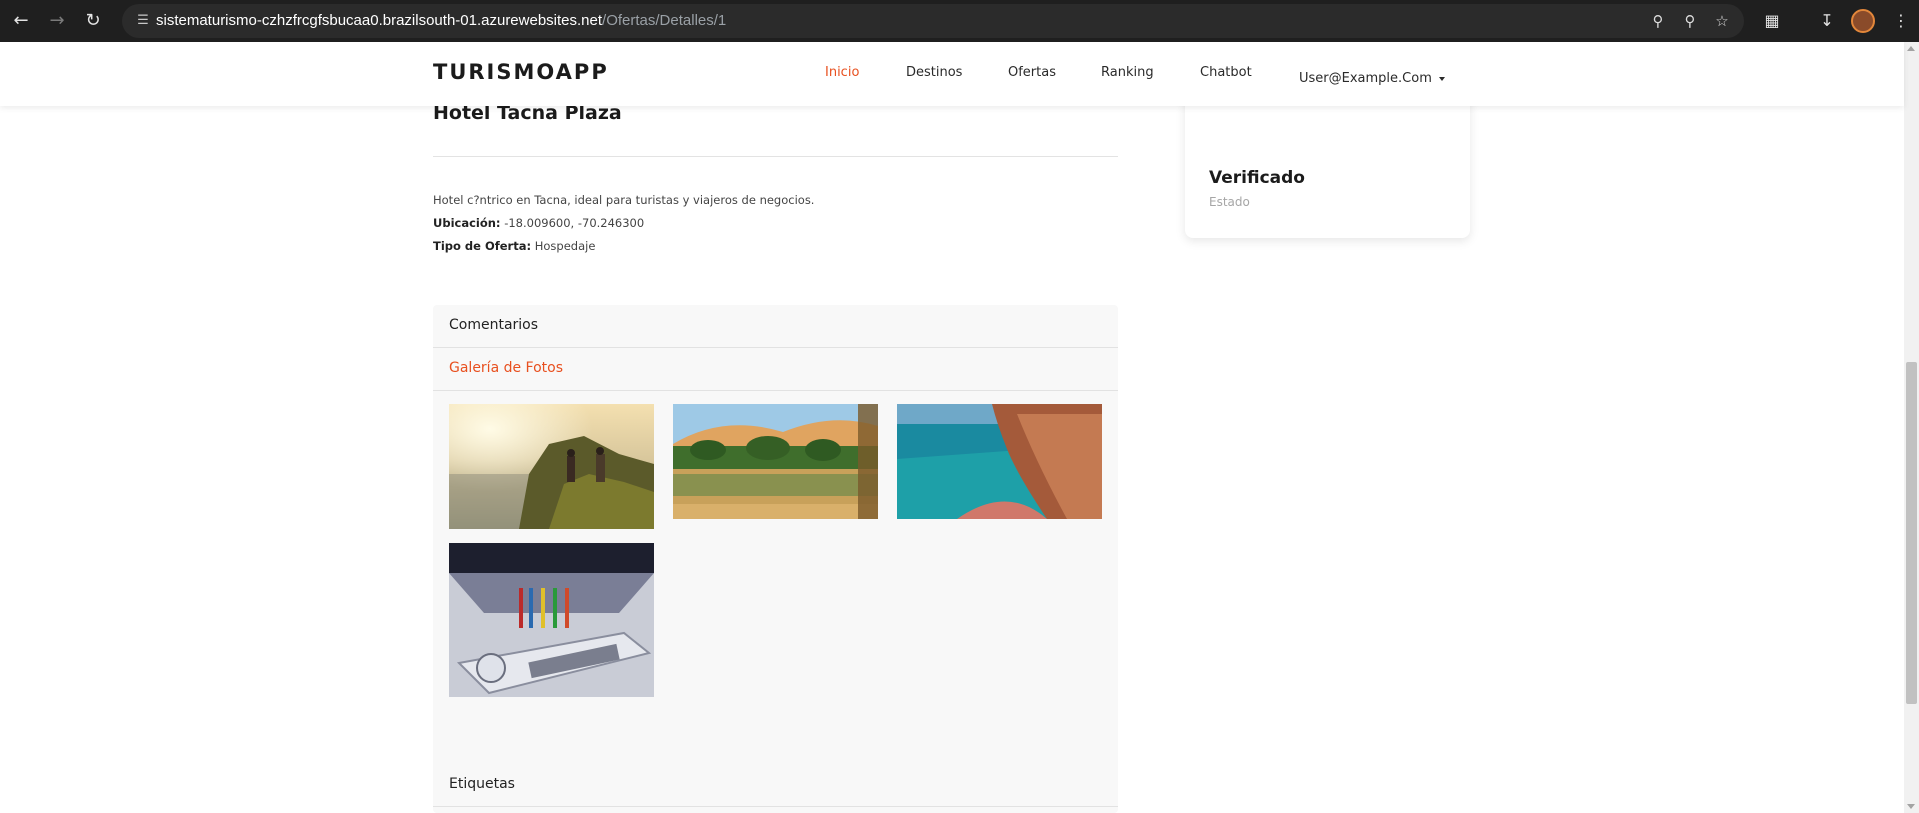  Describe the element at coordinates (574, 223) in the screenshot. I see `location-value: -18.009600, -70.246300` at that location.